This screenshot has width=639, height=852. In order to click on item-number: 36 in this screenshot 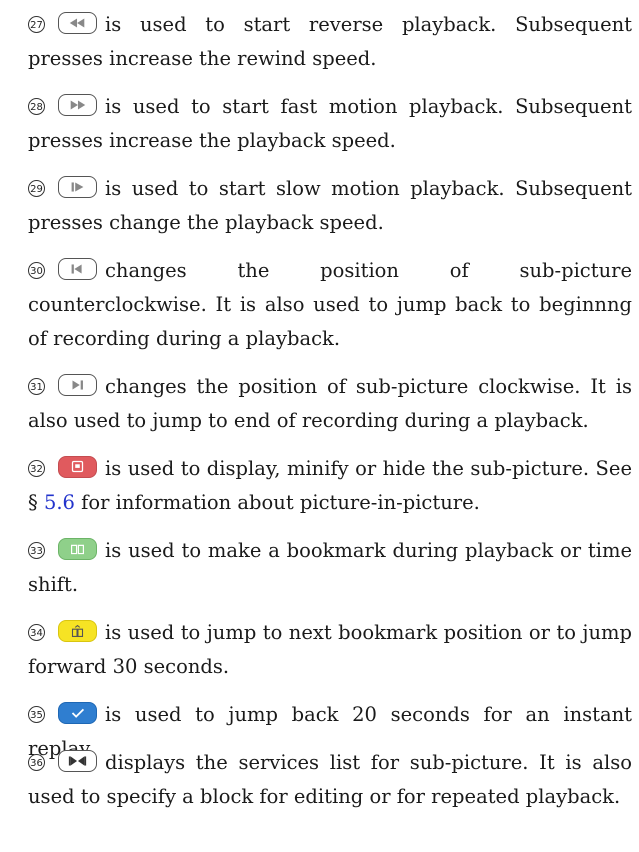, I will do `click(36, 762)`.